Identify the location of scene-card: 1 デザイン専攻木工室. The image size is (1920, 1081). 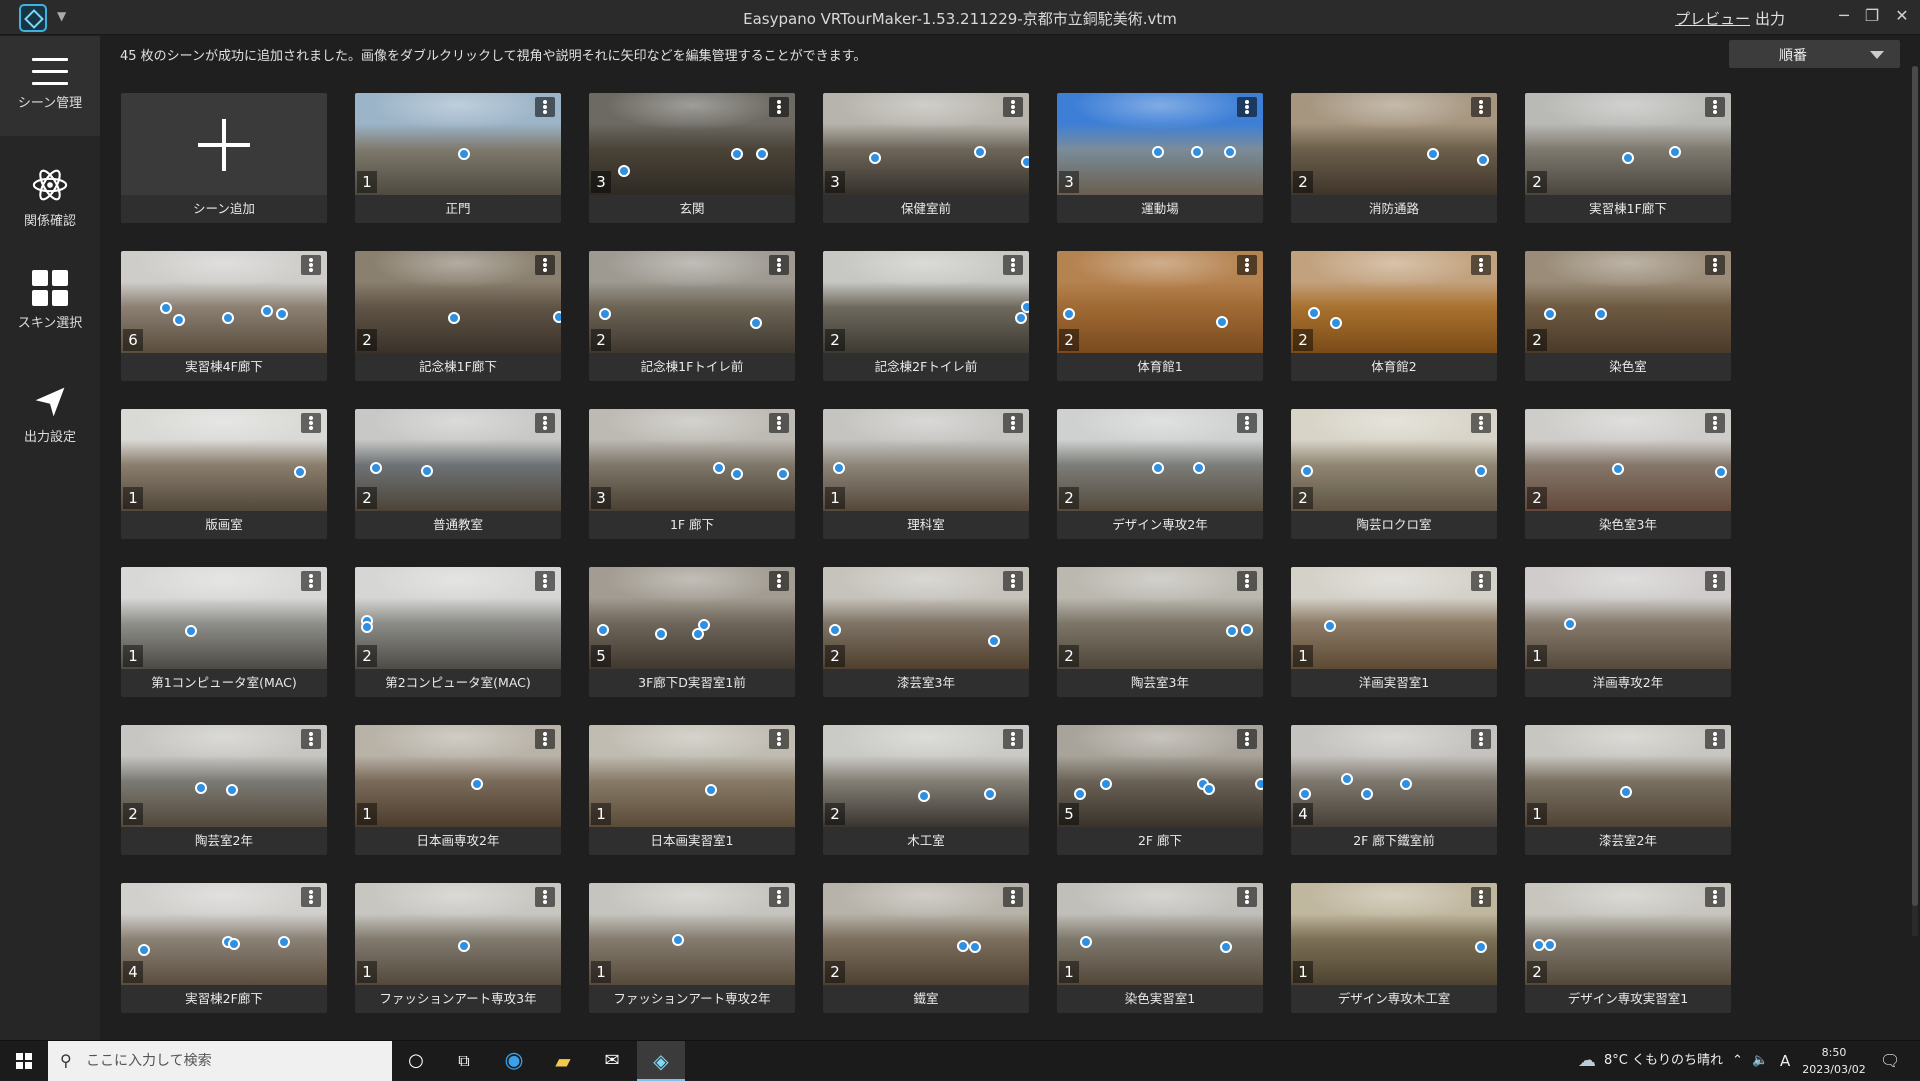
(1394, 948).